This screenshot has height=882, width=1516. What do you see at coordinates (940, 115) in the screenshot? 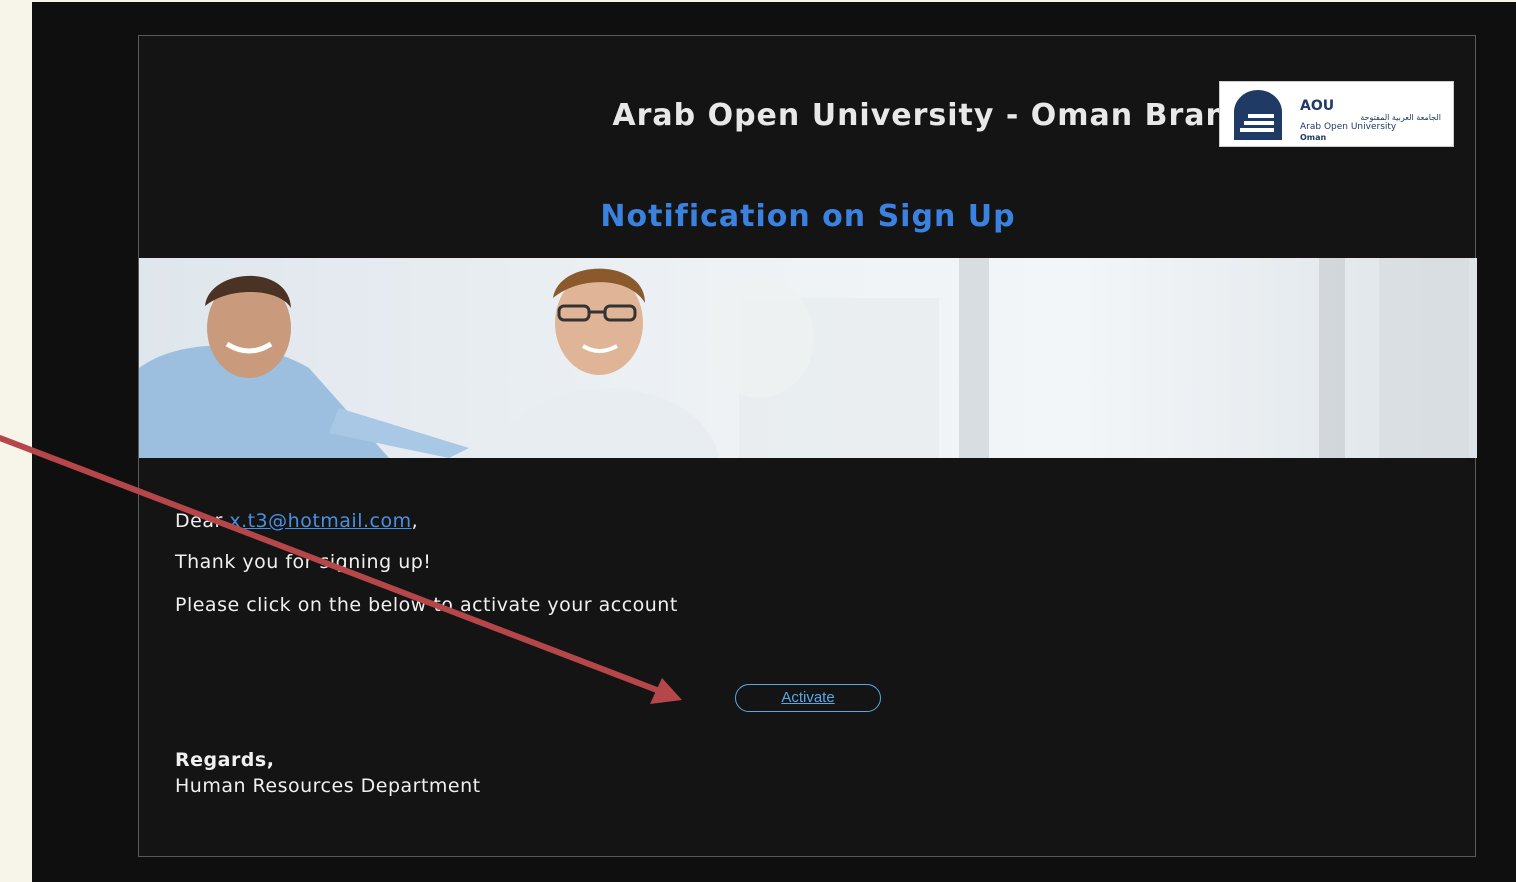
I see `university-title: Arab Open University - Oman Branch` at bounding box center [940, 115].